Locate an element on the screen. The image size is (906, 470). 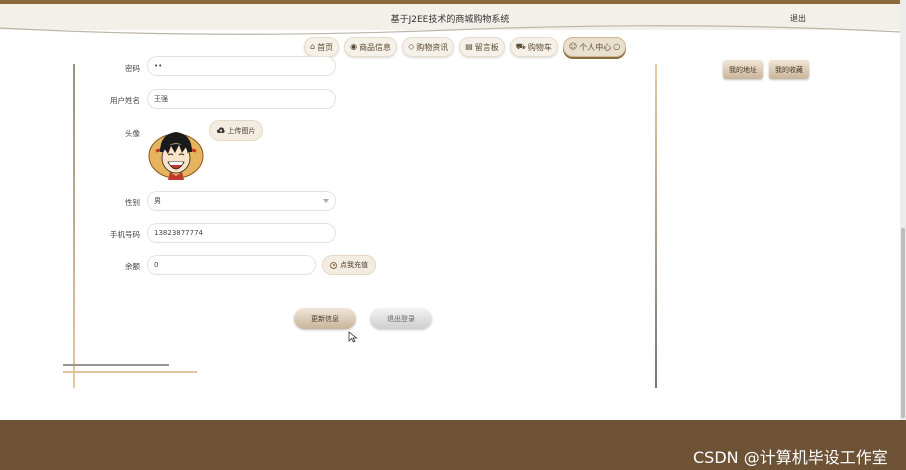
update-info-button: 更新信息 is located at coordinates (325, 318).